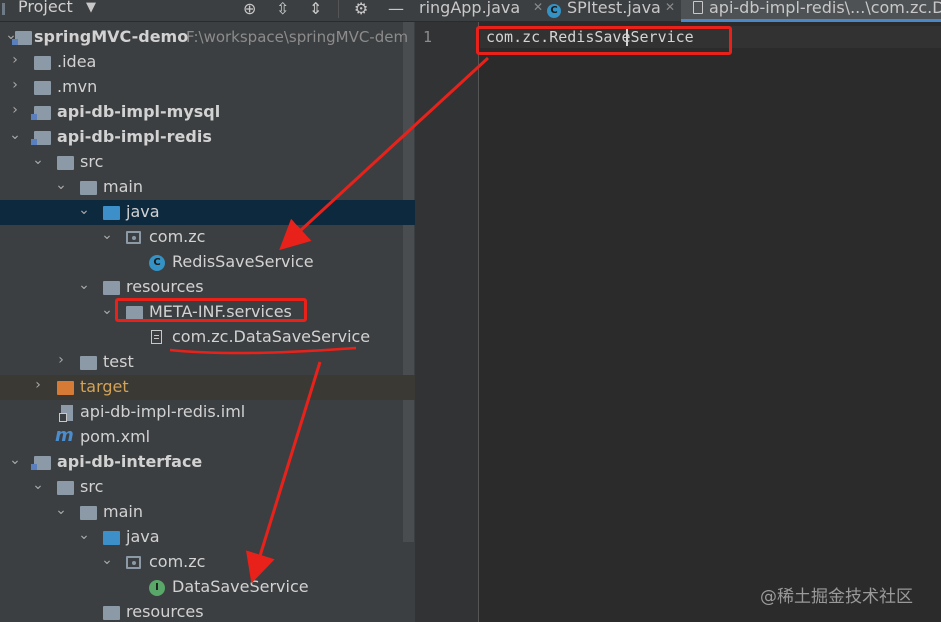 The height and width of the screenshot is (622, 941). What do you see at coordinates (207, 462) in the screenshot?
I see `tree-item-api-db-interface: ⌄ api-db-interface` at bounding box center [207, 462].